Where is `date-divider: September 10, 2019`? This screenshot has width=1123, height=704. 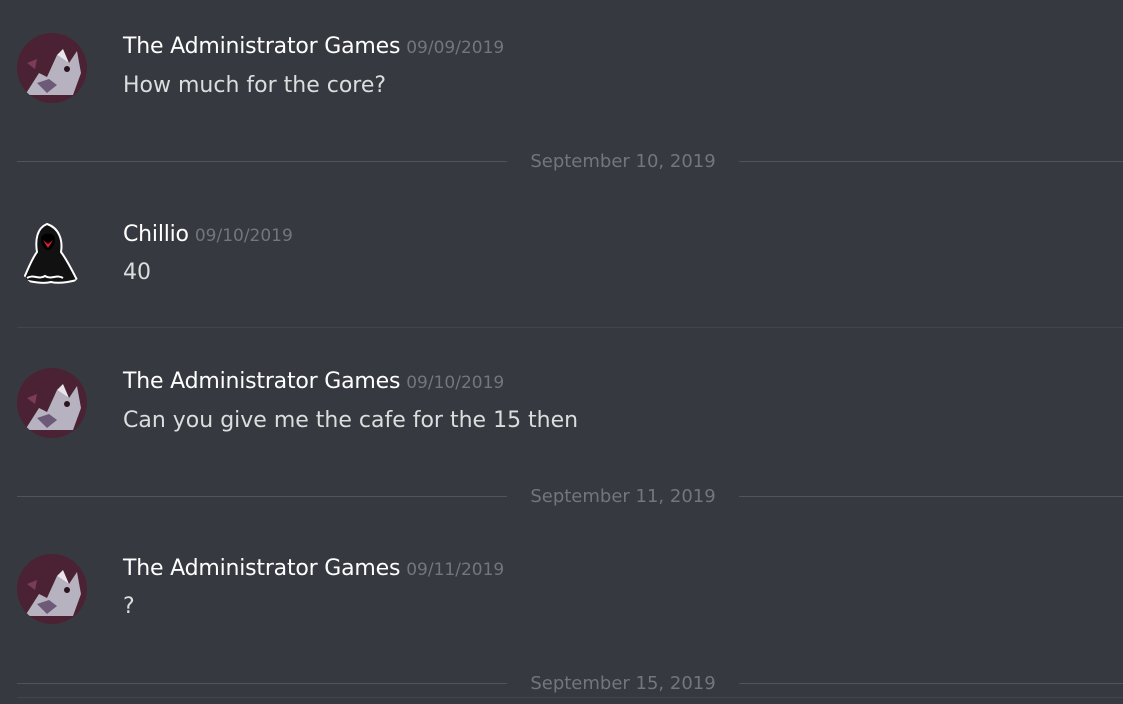
date-divider: September 10, 2019 is located at coordinates (570, 162).